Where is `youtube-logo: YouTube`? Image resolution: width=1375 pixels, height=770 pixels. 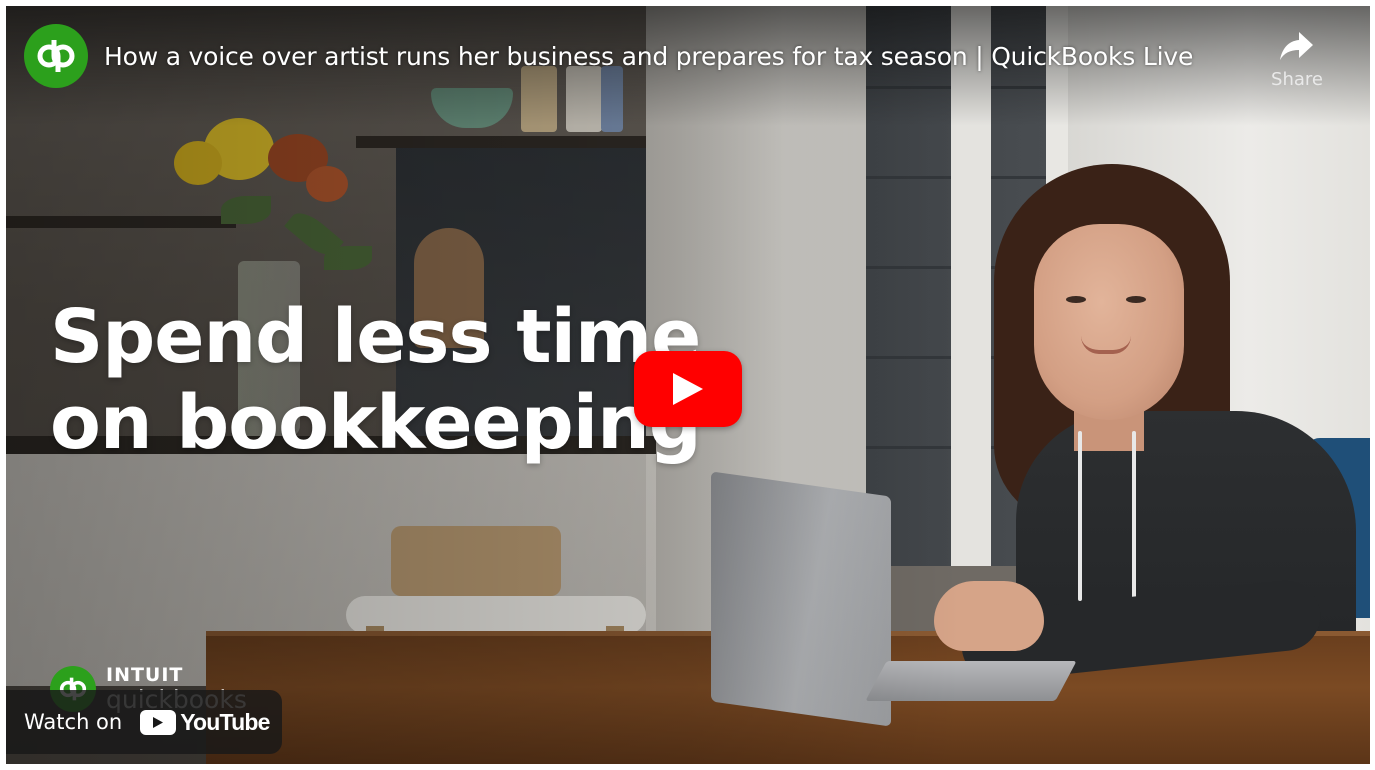
youtube-logo: YouTube is located at coordinates (205, 722).